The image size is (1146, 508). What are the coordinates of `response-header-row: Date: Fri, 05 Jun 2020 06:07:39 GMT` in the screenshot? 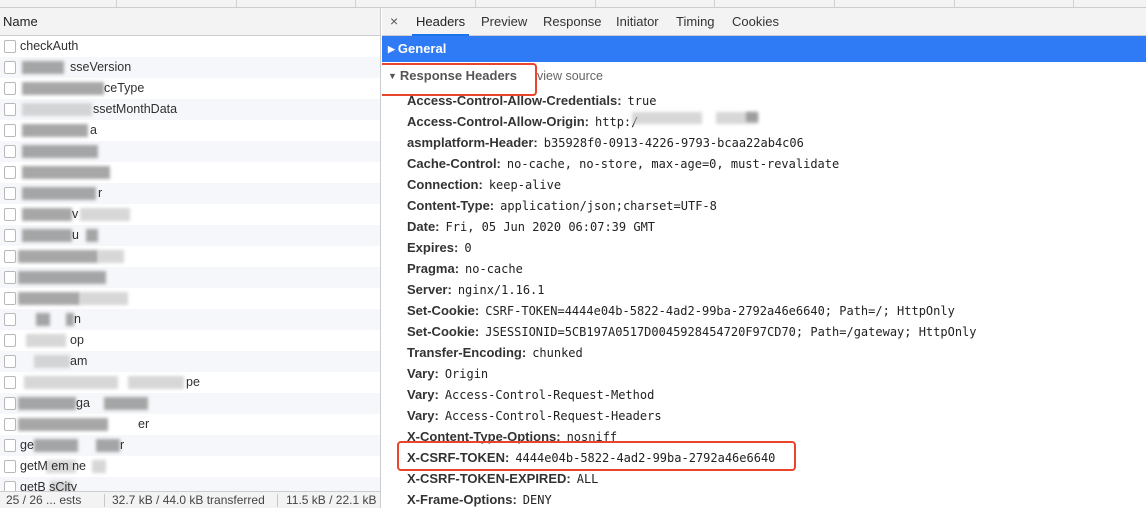 It's located at (692, 226).